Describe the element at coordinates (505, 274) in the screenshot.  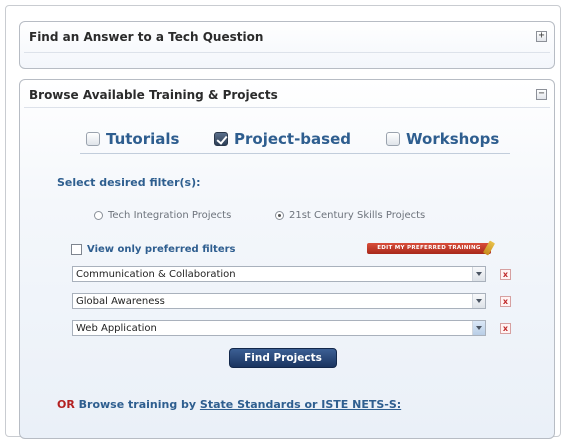
I see `remove-filter-1-button: x` at that location.